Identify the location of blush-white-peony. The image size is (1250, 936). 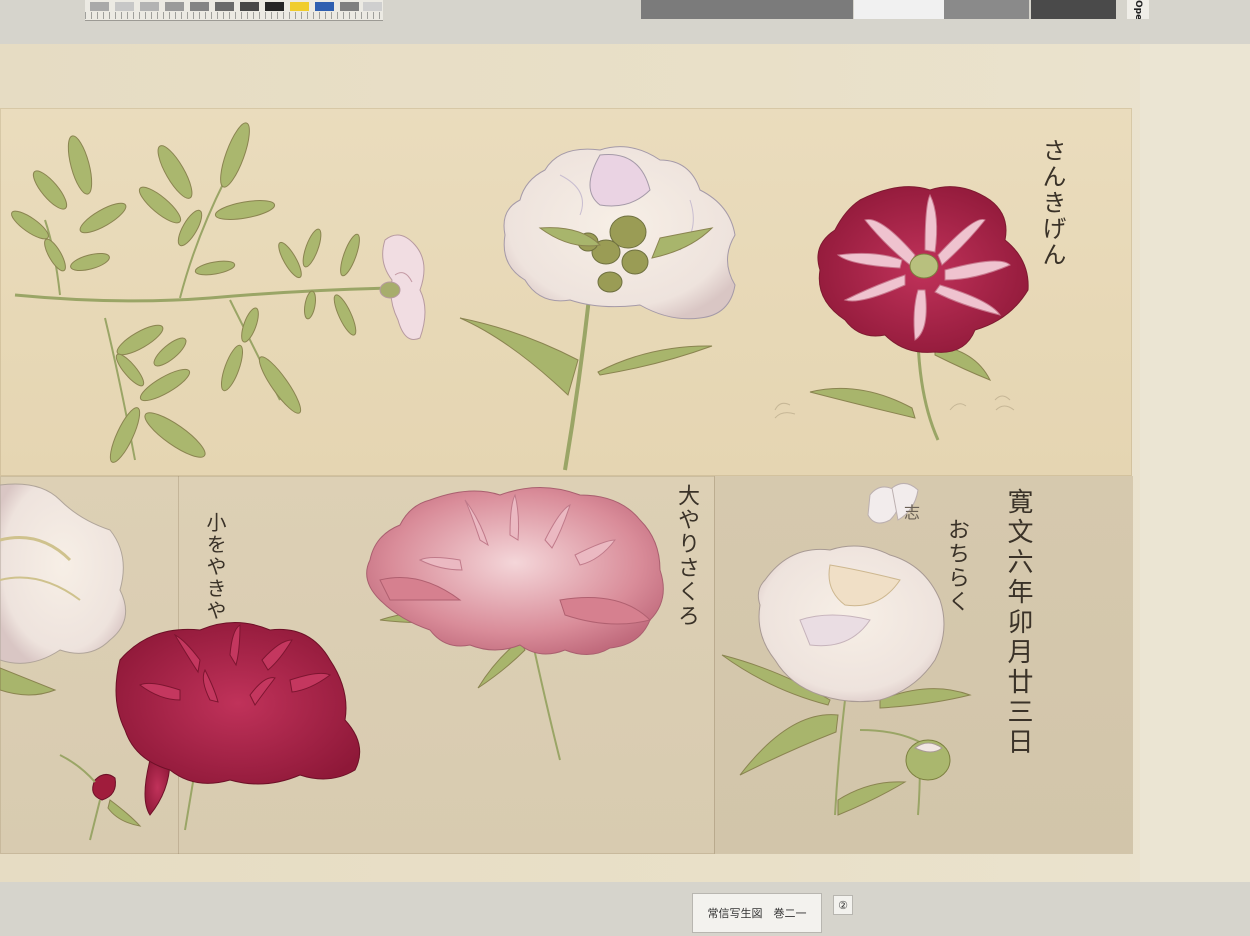
(846, 649).